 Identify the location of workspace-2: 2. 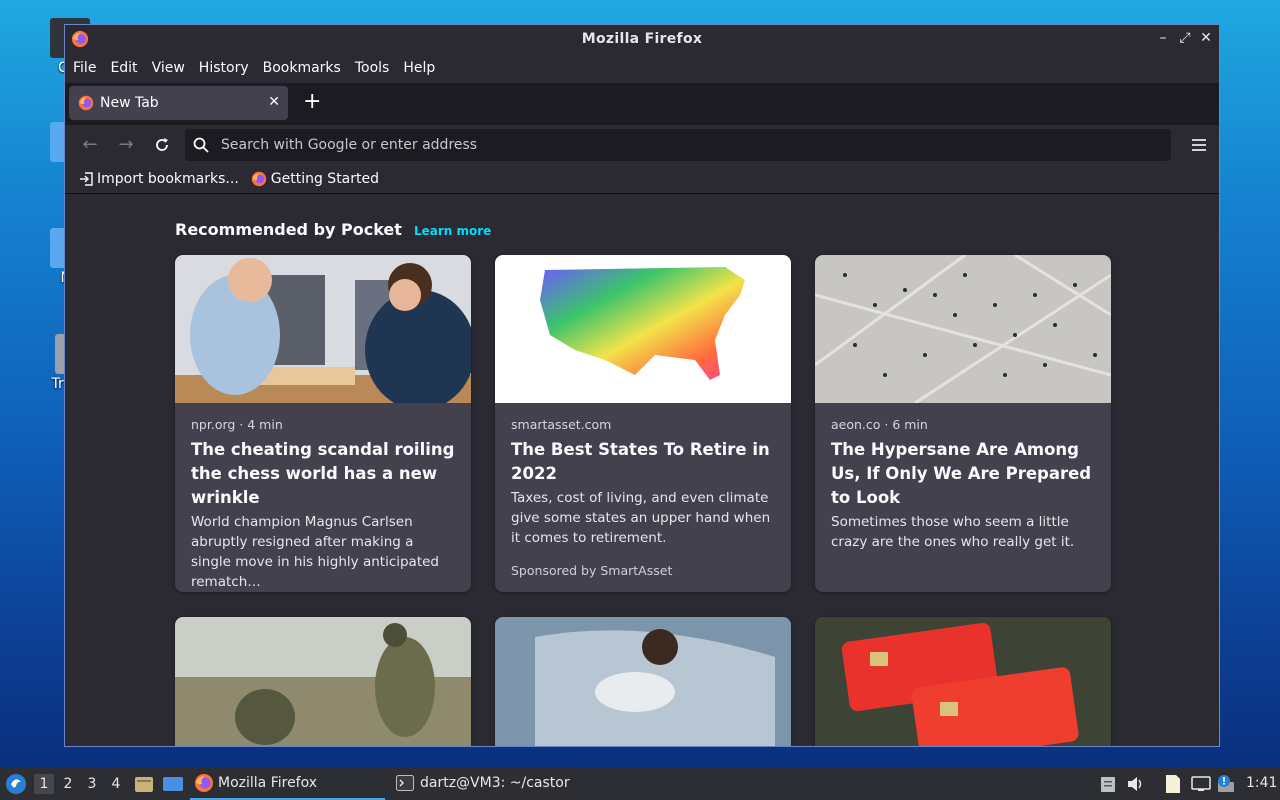
(68, 784).